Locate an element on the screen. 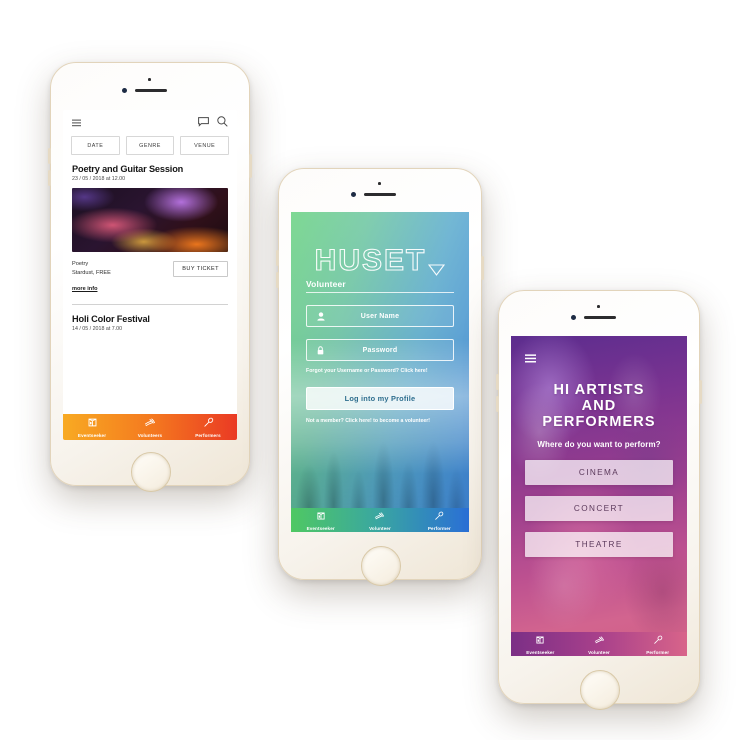 The height and width of the screenshot is (740, 740). nav-label: Volunteers is located at coordinates (150, 436).